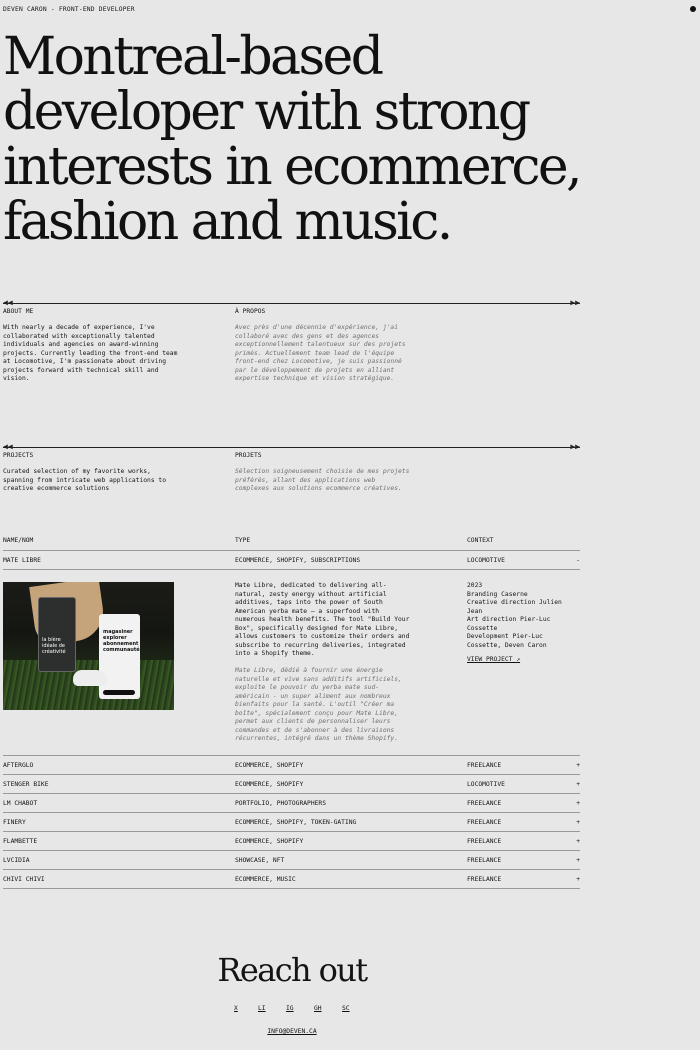 The height and width of the screenshot is (1050, 700). I want to click on menu-dot-icon, so click(693, 9).